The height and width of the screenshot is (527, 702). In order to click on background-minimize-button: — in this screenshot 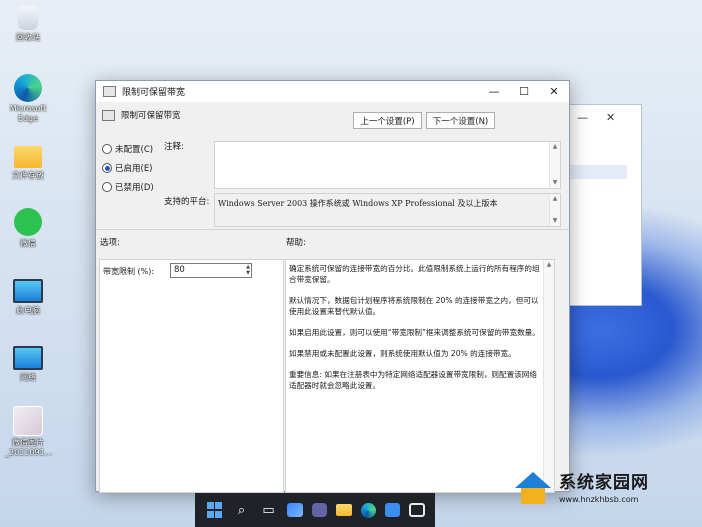, I will do `click(582, 117)`.